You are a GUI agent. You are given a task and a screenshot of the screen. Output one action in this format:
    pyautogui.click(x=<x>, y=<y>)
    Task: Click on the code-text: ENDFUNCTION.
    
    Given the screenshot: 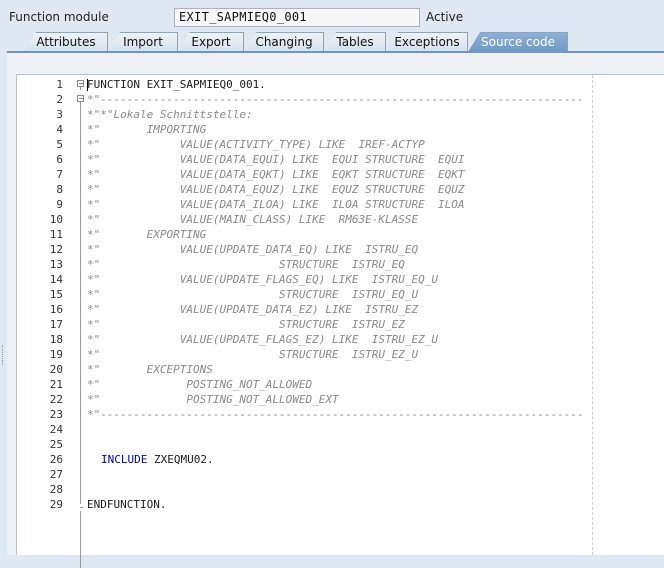 What is the action you would take?
    pyautogui.click(x=127, y=504)
    